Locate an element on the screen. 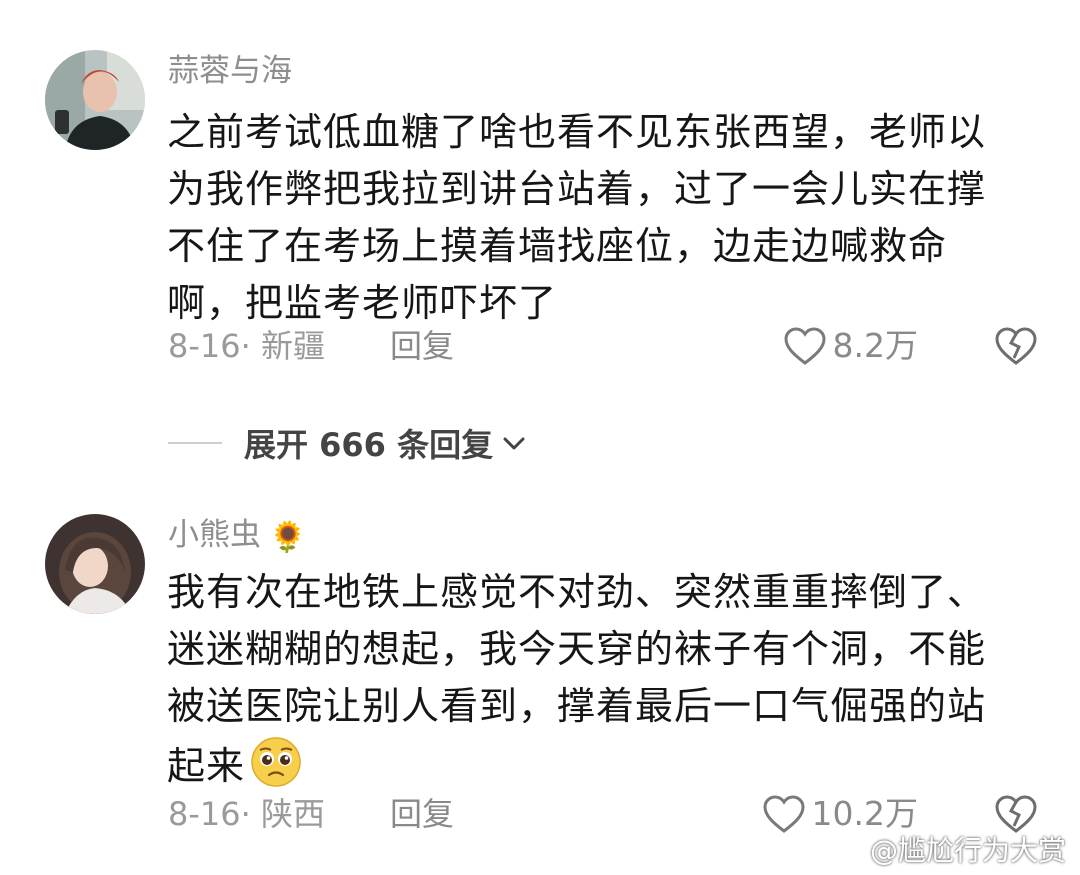  expand-replies-label: 展开 666 条回复 is located at coordinates (369, 445).